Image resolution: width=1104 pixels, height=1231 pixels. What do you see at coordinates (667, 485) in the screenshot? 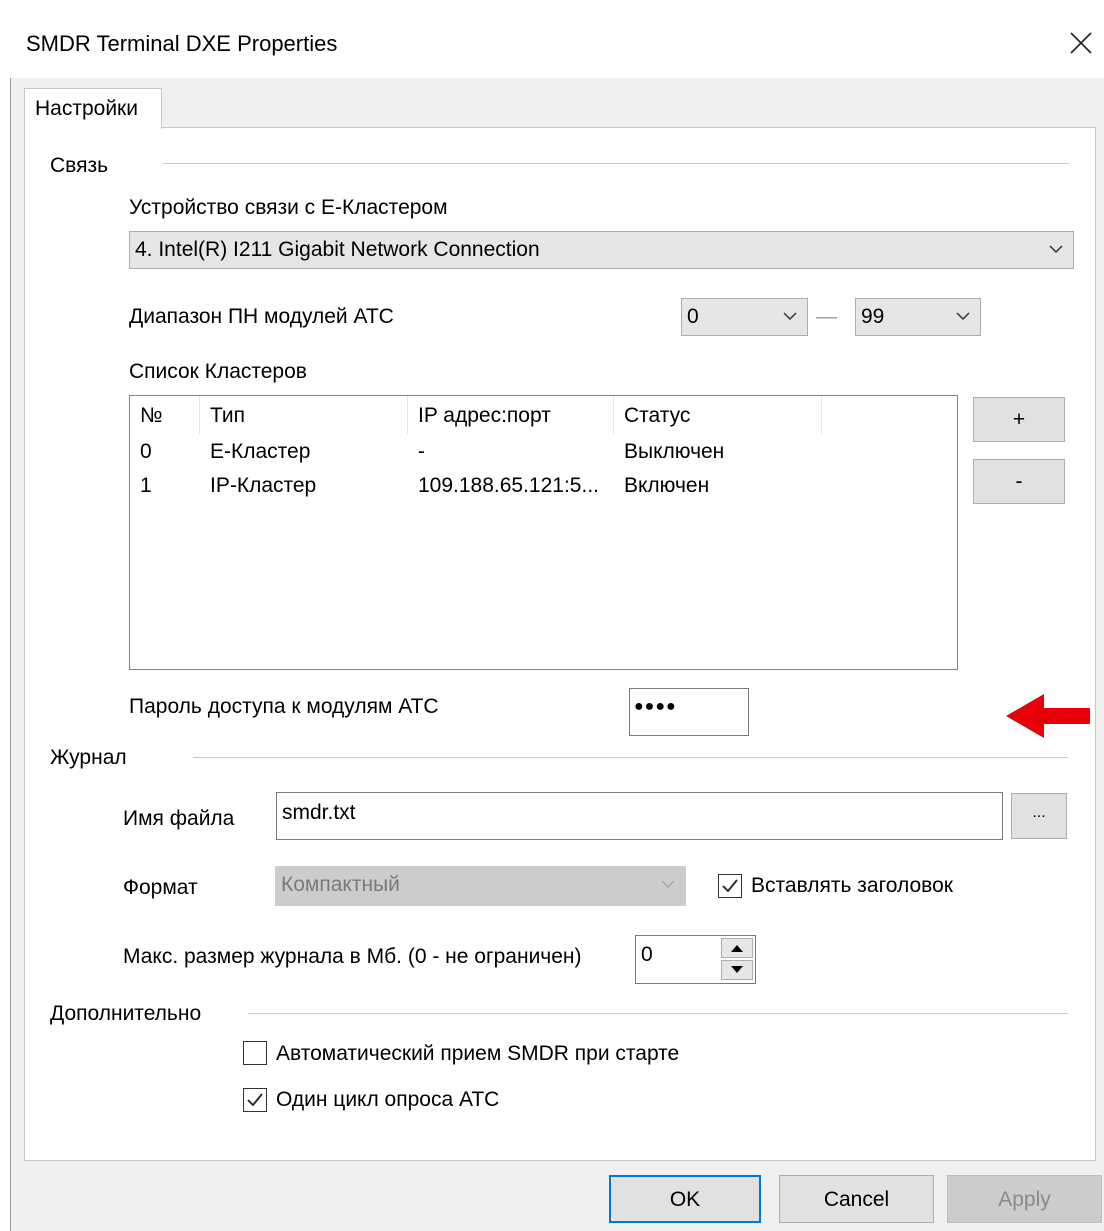
I see `table-cell: Включен` at bounding box center [667, 485].